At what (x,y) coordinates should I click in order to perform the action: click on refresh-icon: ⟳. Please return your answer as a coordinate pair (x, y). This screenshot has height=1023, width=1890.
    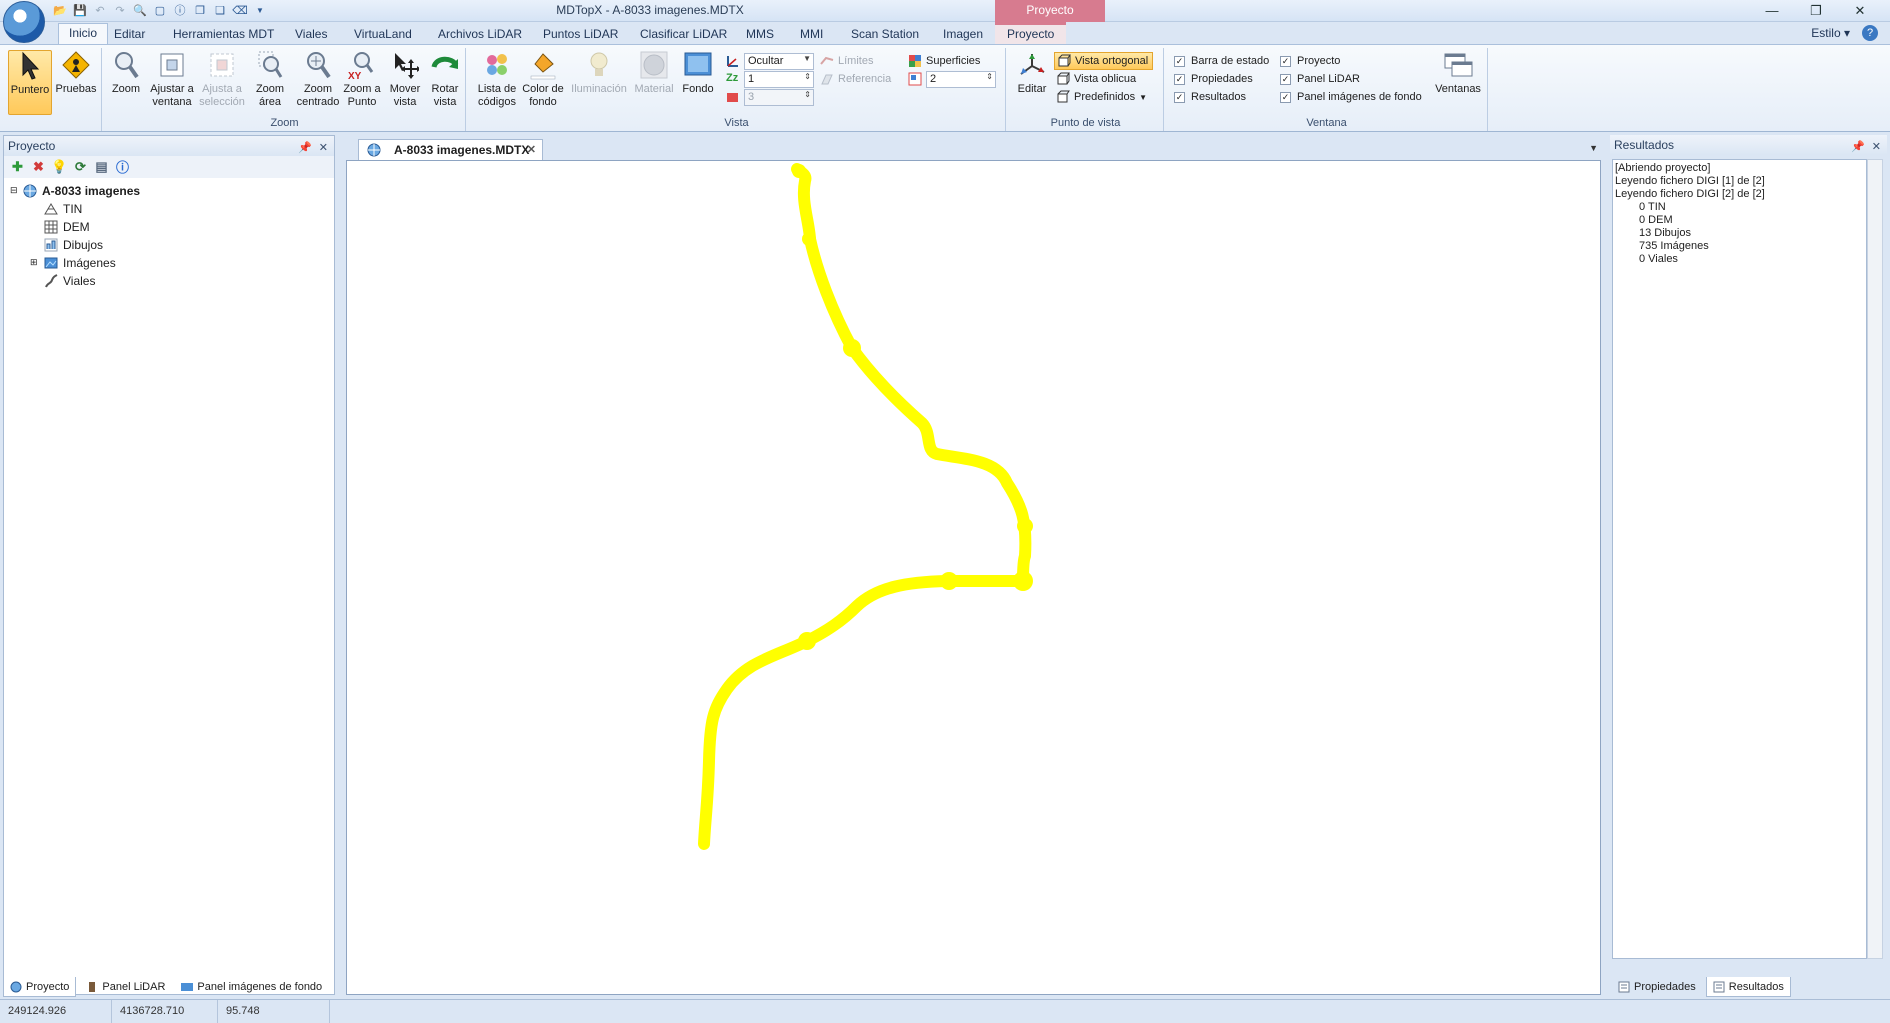
    Looking at the image, I should click on (80, 166).